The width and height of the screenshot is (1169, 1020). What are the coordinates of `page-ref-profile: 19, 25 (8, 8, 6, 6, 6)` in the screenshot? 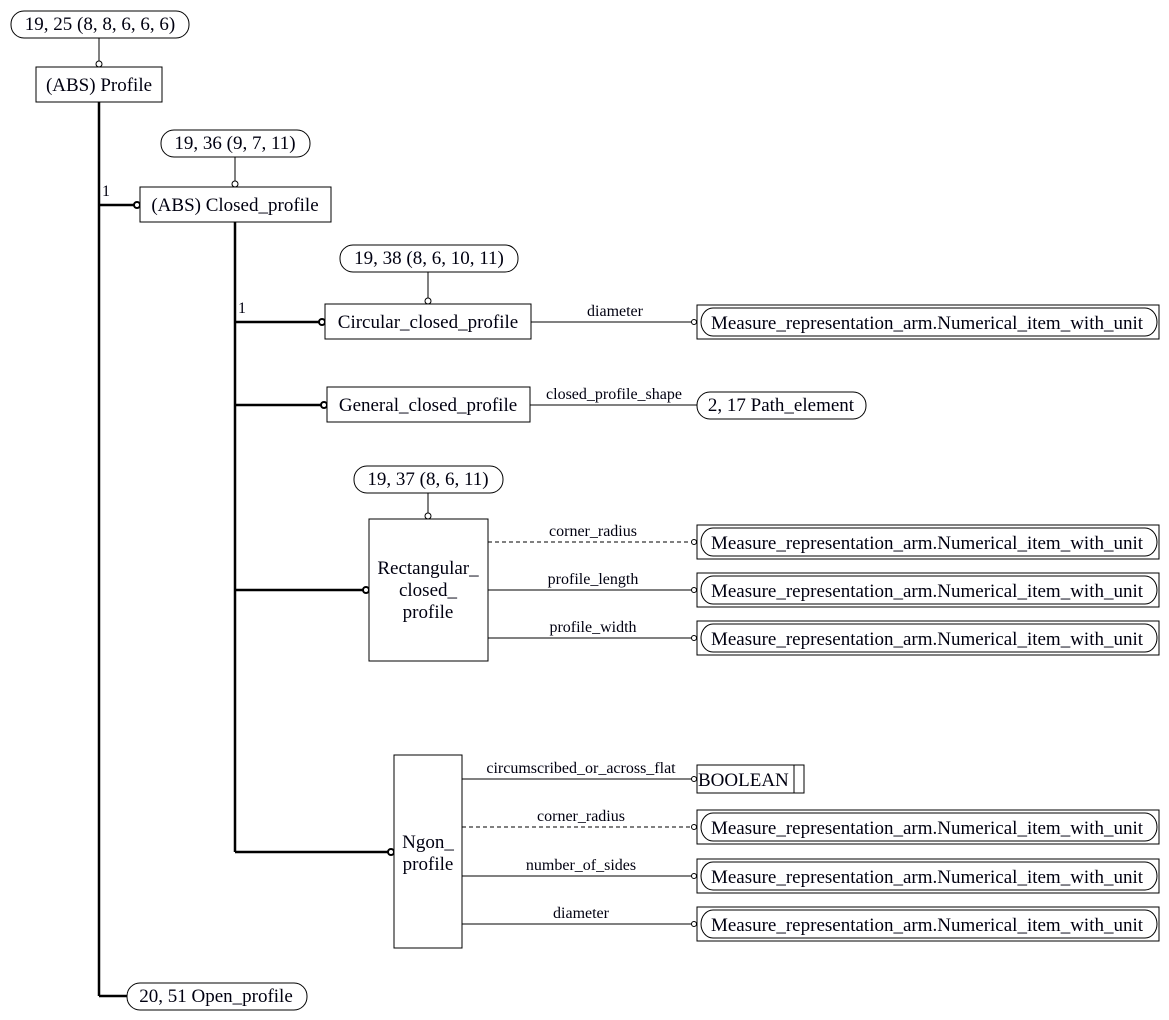 It's located at (100, 24).